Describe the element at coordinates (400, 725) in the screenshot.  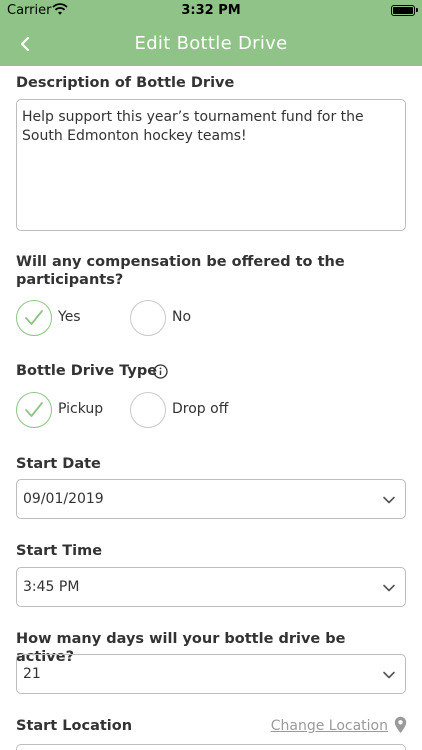
I see `location-pin-icon` at that location.